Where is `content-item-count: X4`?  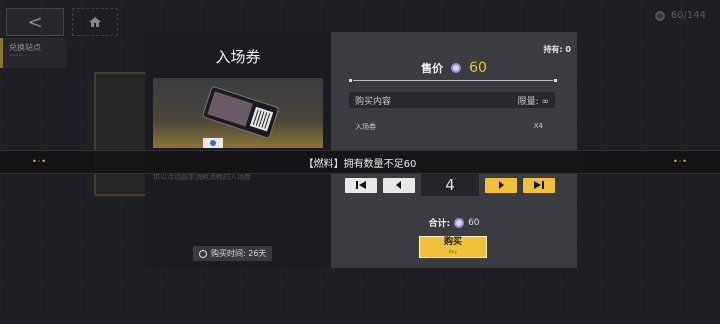
content-item-count: X4 is located at coordinates (538, 126).